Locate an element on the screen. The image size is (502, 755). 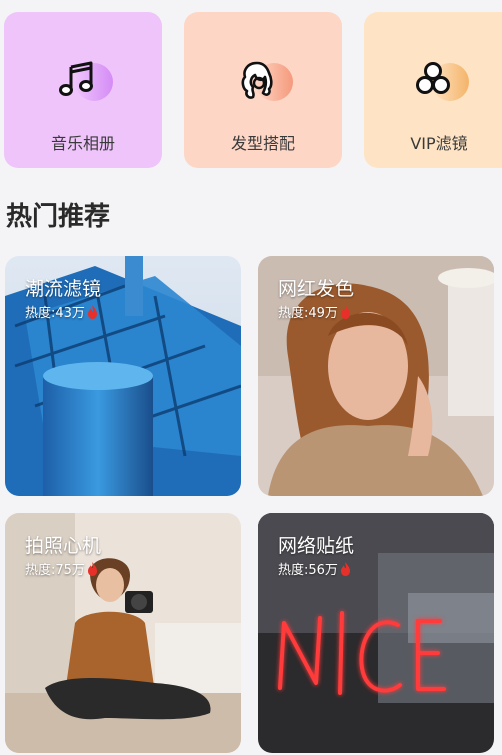
tile-heat: 热度:49万 is located at coordinates (314, 311).